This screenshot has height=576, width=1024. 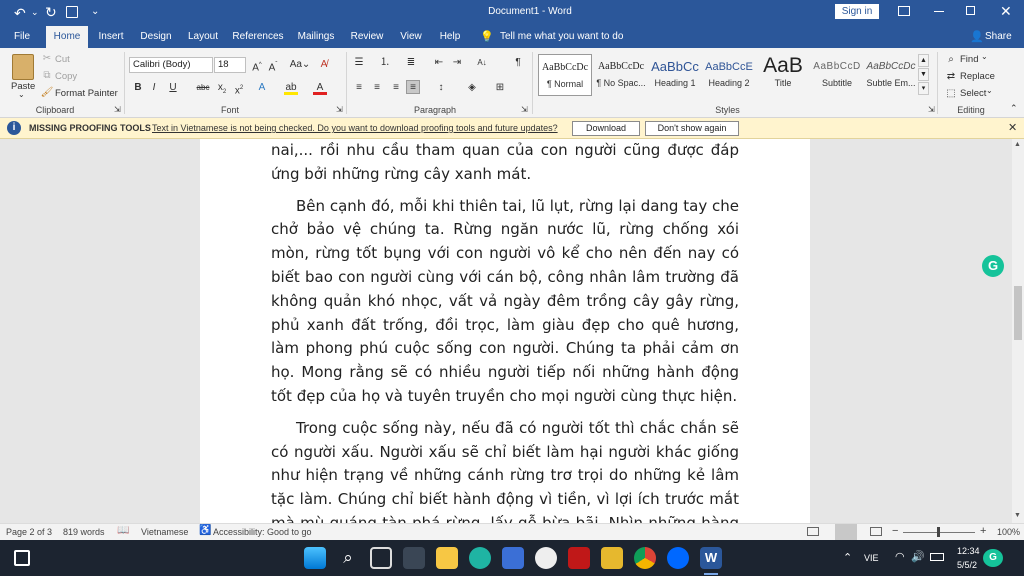 What do you see at coordinates (111, 37) in the screenshot?
I see `tab-insert: Insert` at bounding box center [111, 37].